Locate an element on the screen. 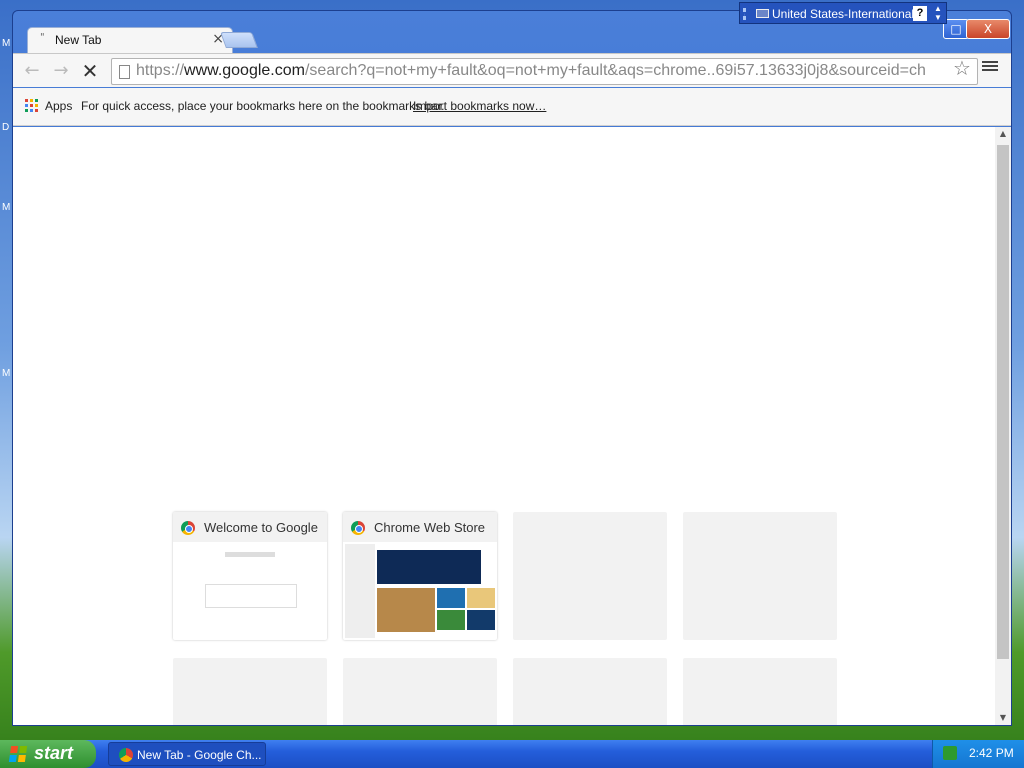 The width and height of the screenshot is (1024, 768). apps-grid-icon is located at coordinates (31, 105).